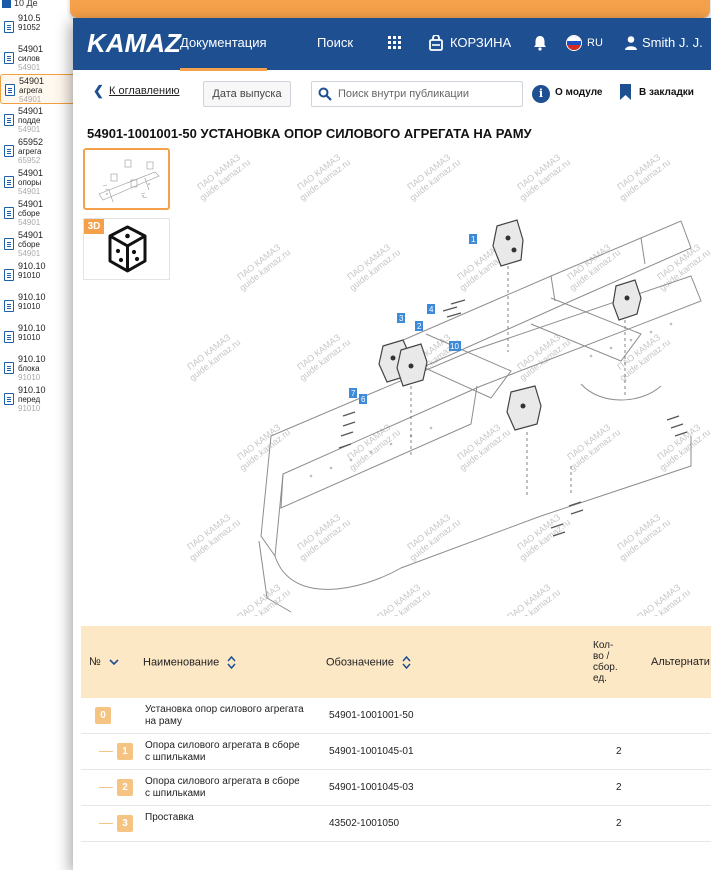 The width and height of the screenshot is (711, 870). Describe the element at coordinates (595, 43) in the screenshot. I see `language-selector: RU` at that location.